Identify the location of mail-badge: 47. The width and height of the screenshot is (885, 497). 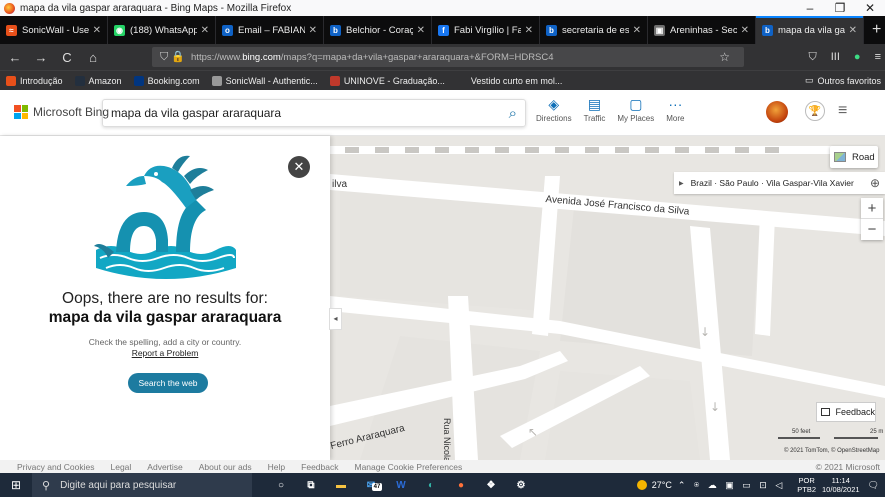
(377, 487).